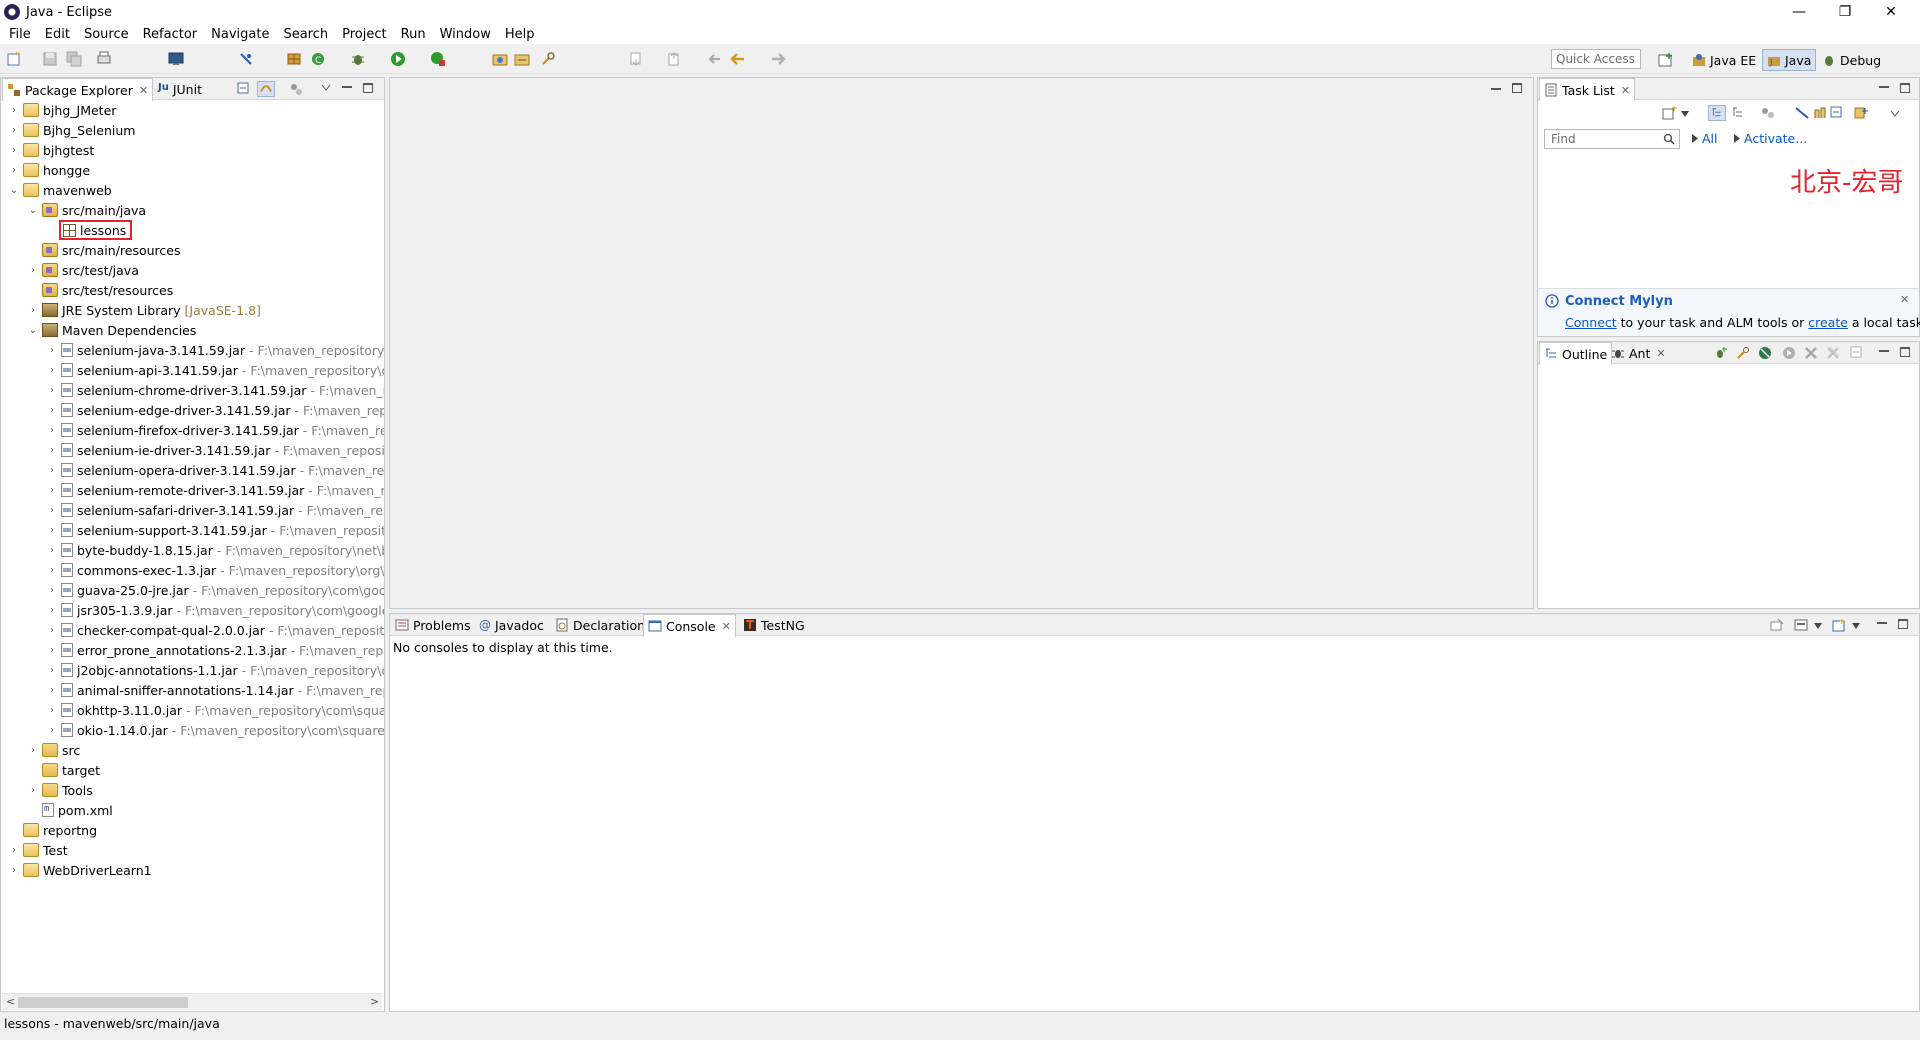  What do you see at coordinates (1789, 353) in the screenshot?
I see `run-target-icon` at bounding box center [1789, 353].